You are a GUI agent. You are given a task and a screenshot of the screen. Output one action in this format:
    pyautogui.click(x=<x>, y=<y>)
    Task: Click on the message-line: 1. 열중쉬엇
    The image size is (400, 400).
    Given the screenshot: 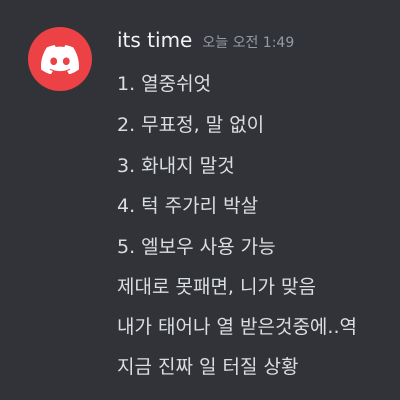 What is the action you would take?
    pyautogui.click(x=164, y=84)
    